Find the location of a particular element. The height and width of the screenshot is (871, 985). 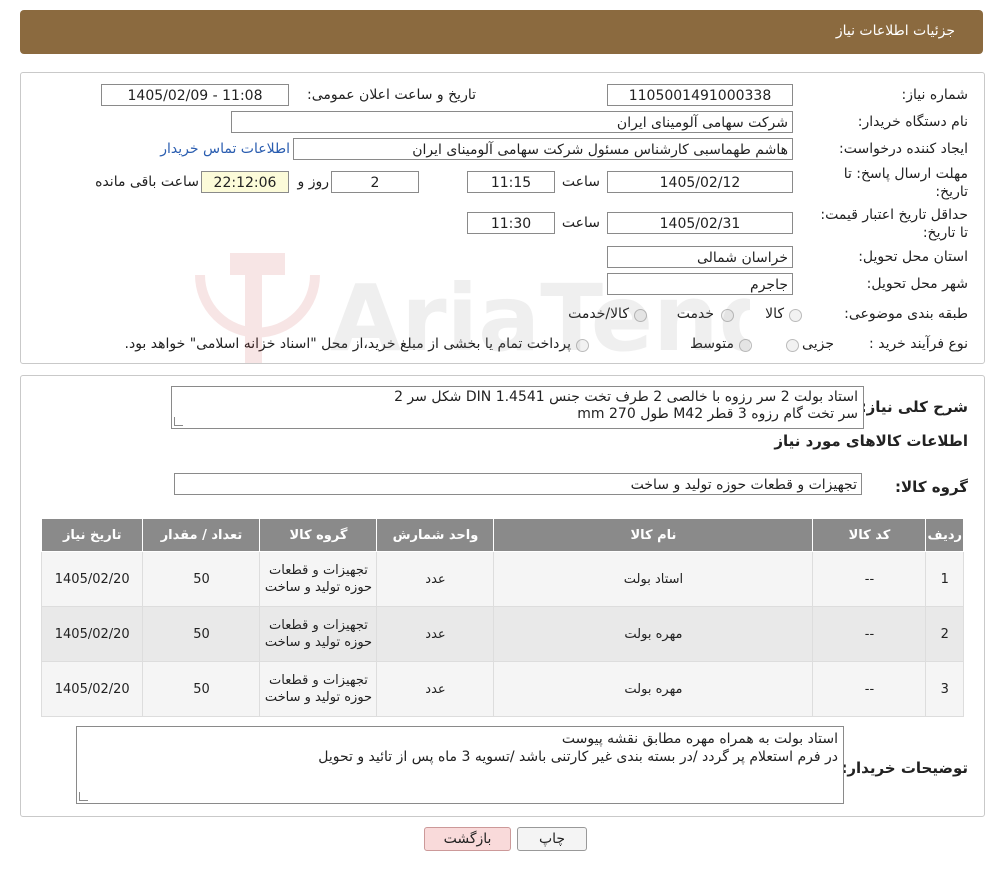

page-title: جزئیات اطلاعات نیاز is located at coordinates (895, 31).